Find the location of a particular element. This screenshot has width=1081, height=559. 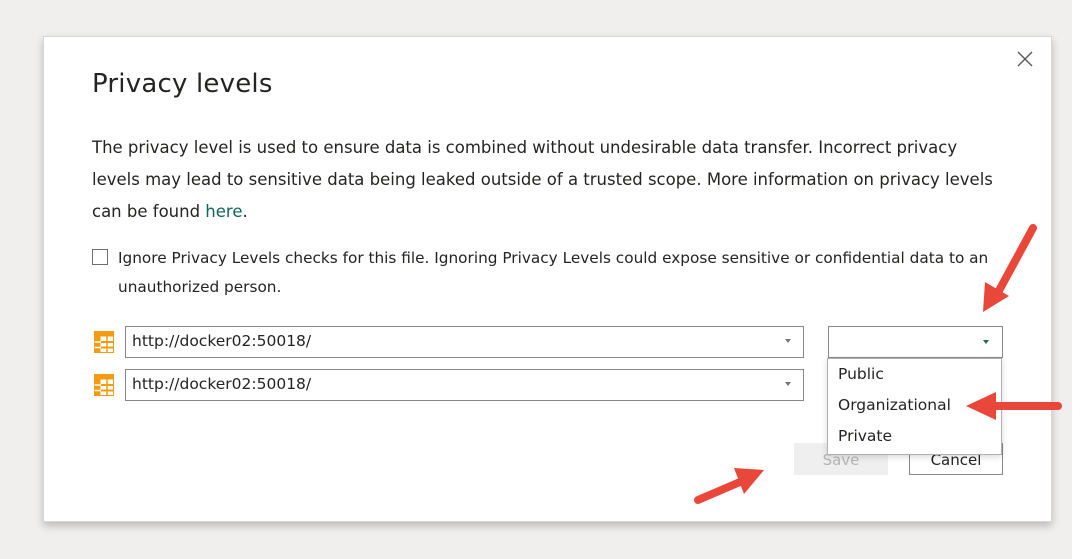

close-button is located at coordinates (1025, 59).